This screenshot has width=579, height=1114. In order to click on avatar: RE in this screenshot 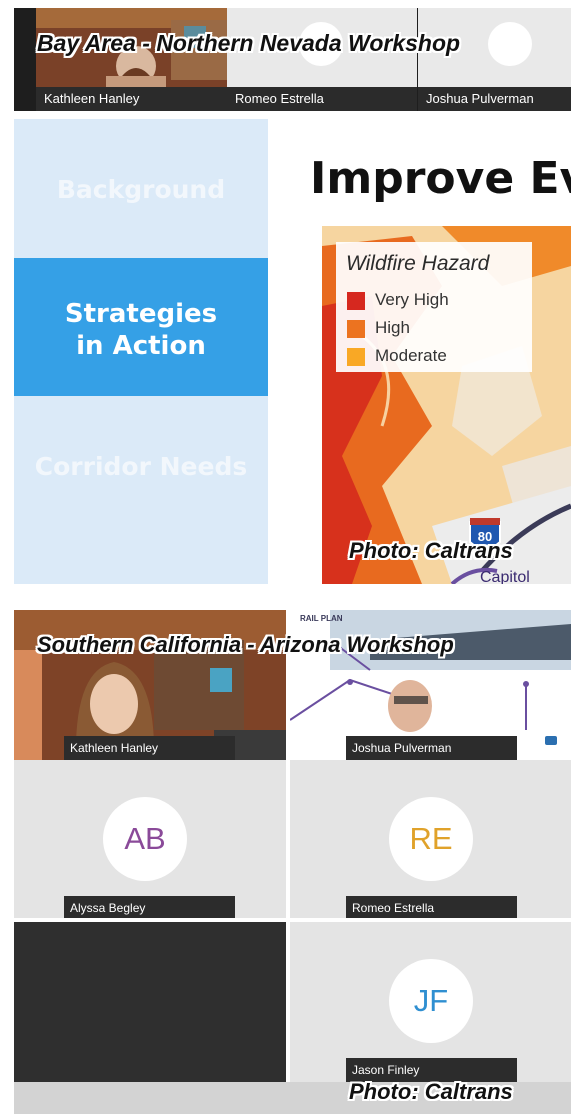, I will do `click(431, 839)`.